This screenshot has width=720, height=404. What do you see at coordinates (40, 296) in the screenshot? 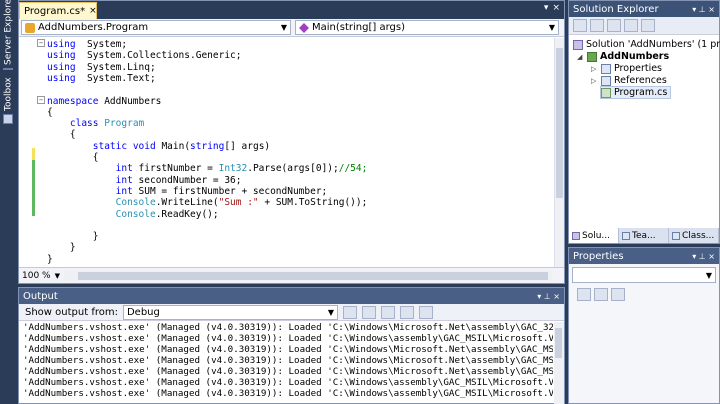
I see `panel-title: Output` at bounding box center [40, 296].